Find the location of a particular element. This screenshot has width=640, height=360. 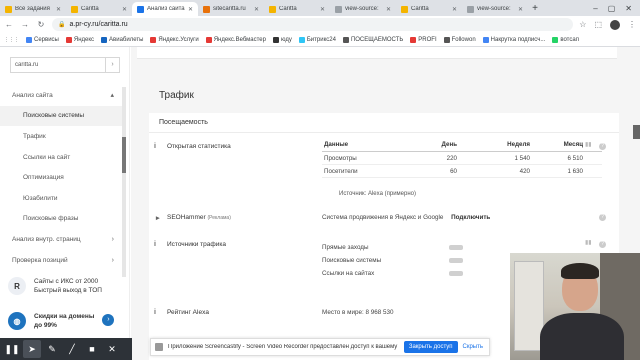

bookmark-item: Яндекс.Вебмастер is located at coordinates (235, 39).